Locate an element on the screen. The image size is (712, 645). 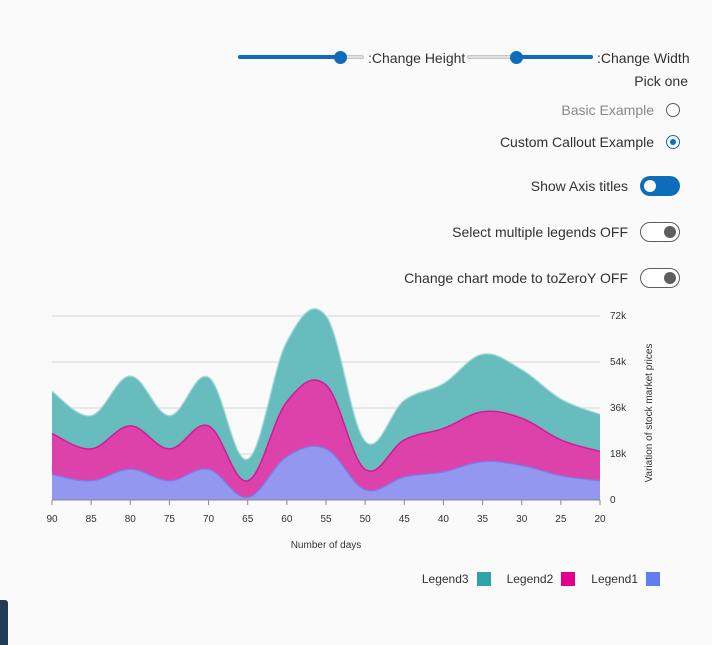
y-axis-title: Variation of stock market prices is located at coordinates (649, 413).